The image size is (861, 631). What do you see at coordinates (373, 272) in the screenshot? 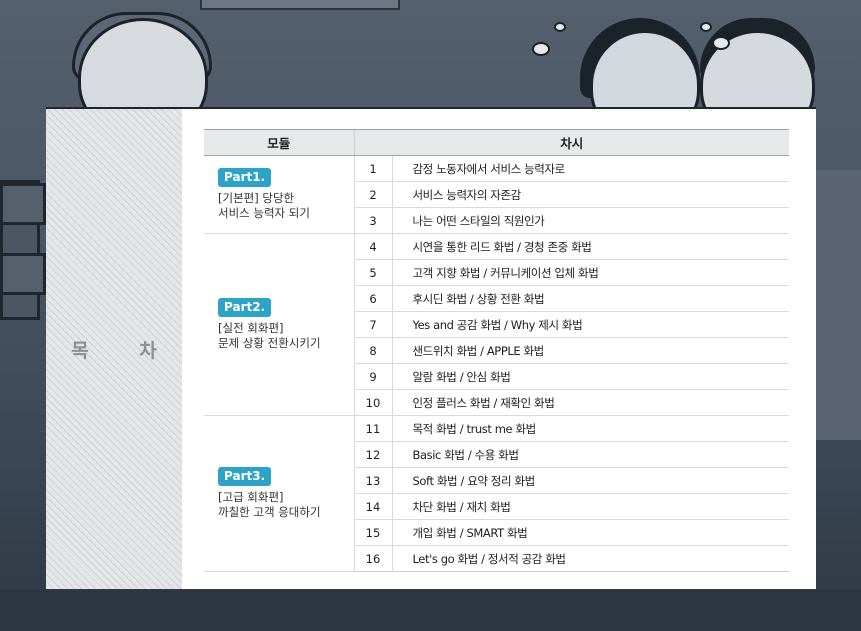
I see `session-number: 5` at bounding box center [373, 272].